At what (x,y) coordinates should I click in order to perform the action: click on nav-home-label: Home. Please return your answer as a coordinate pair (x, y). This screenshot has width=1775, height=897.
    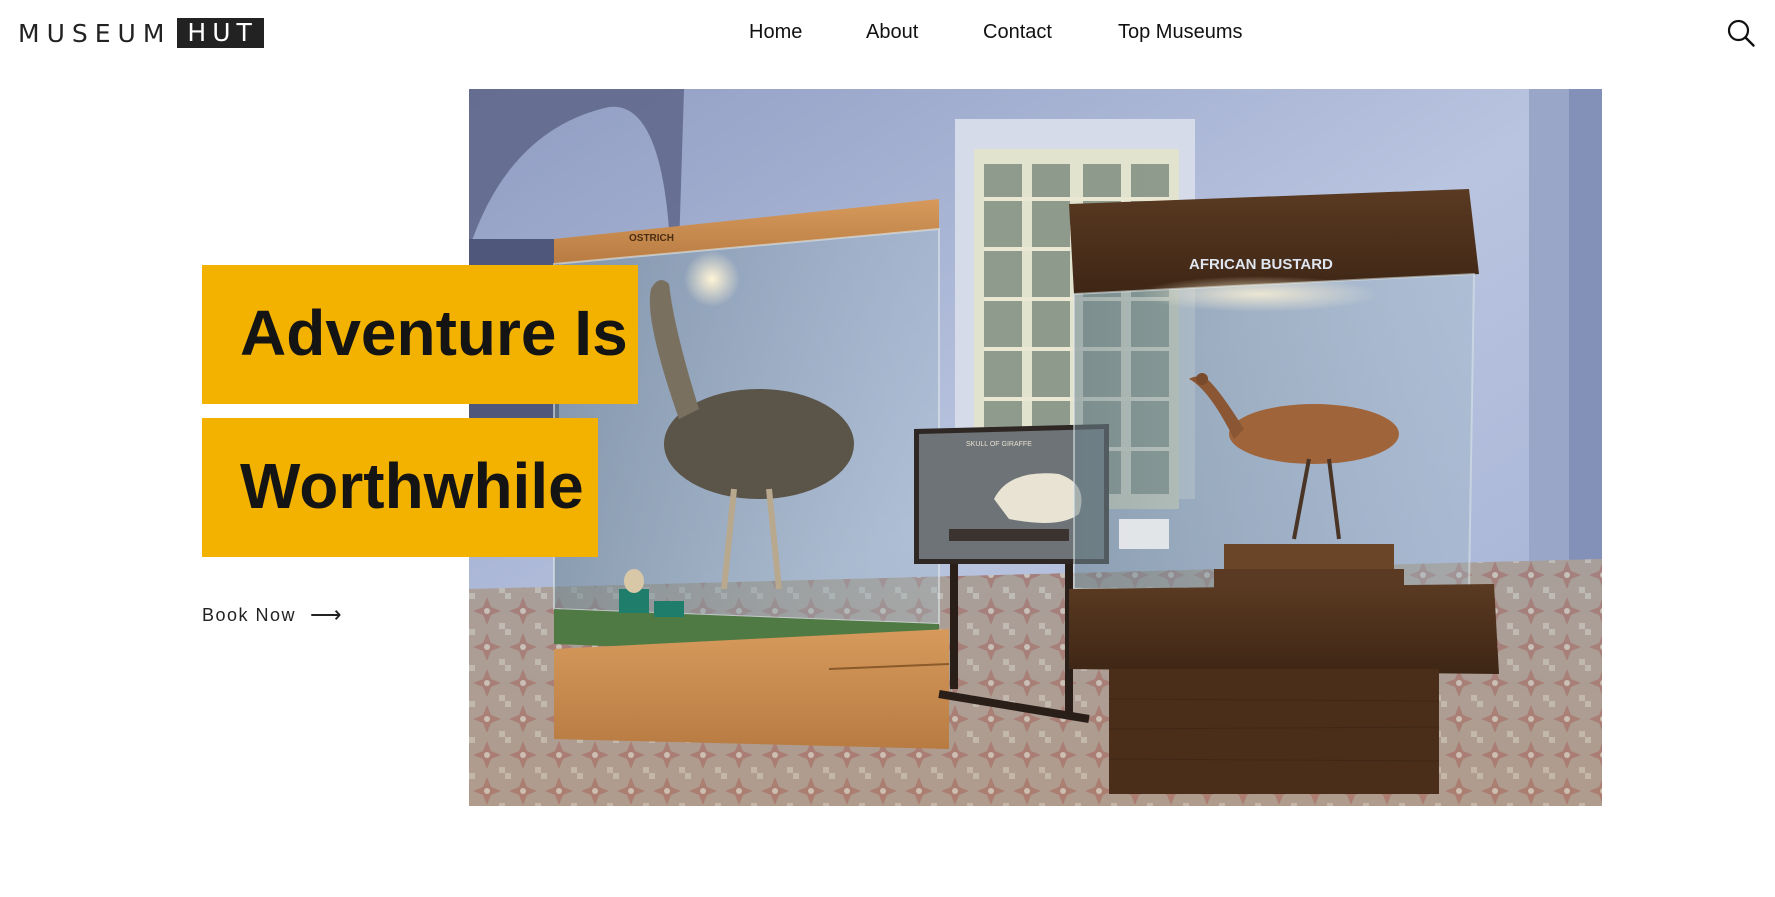
    Looking at the image, I should click on (776, 32).